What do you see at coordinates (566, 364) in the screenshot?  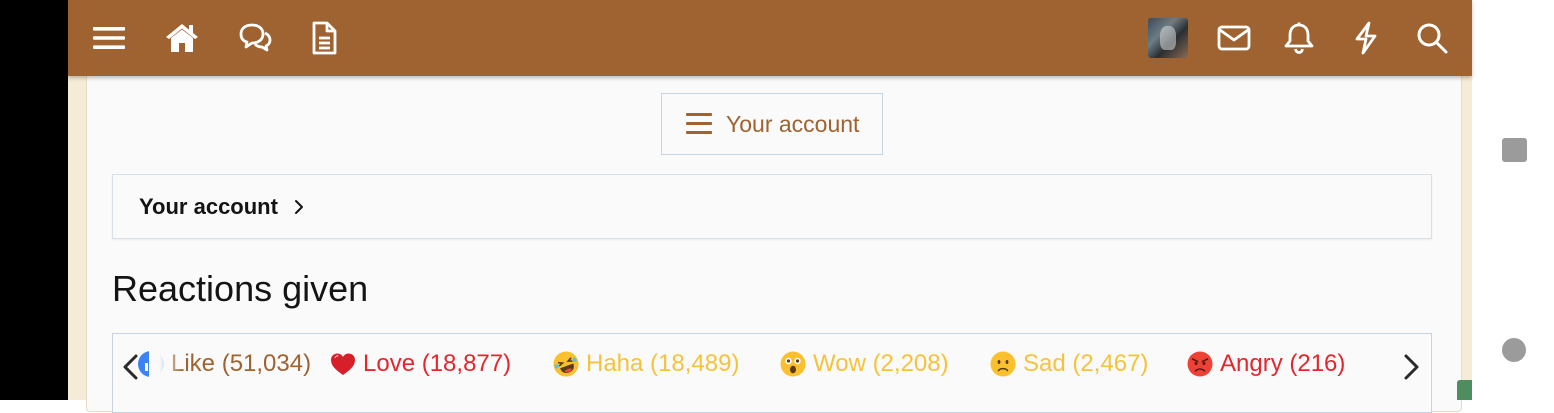 I see `laughing-emoji-icon` at bounding box center [566, 364].